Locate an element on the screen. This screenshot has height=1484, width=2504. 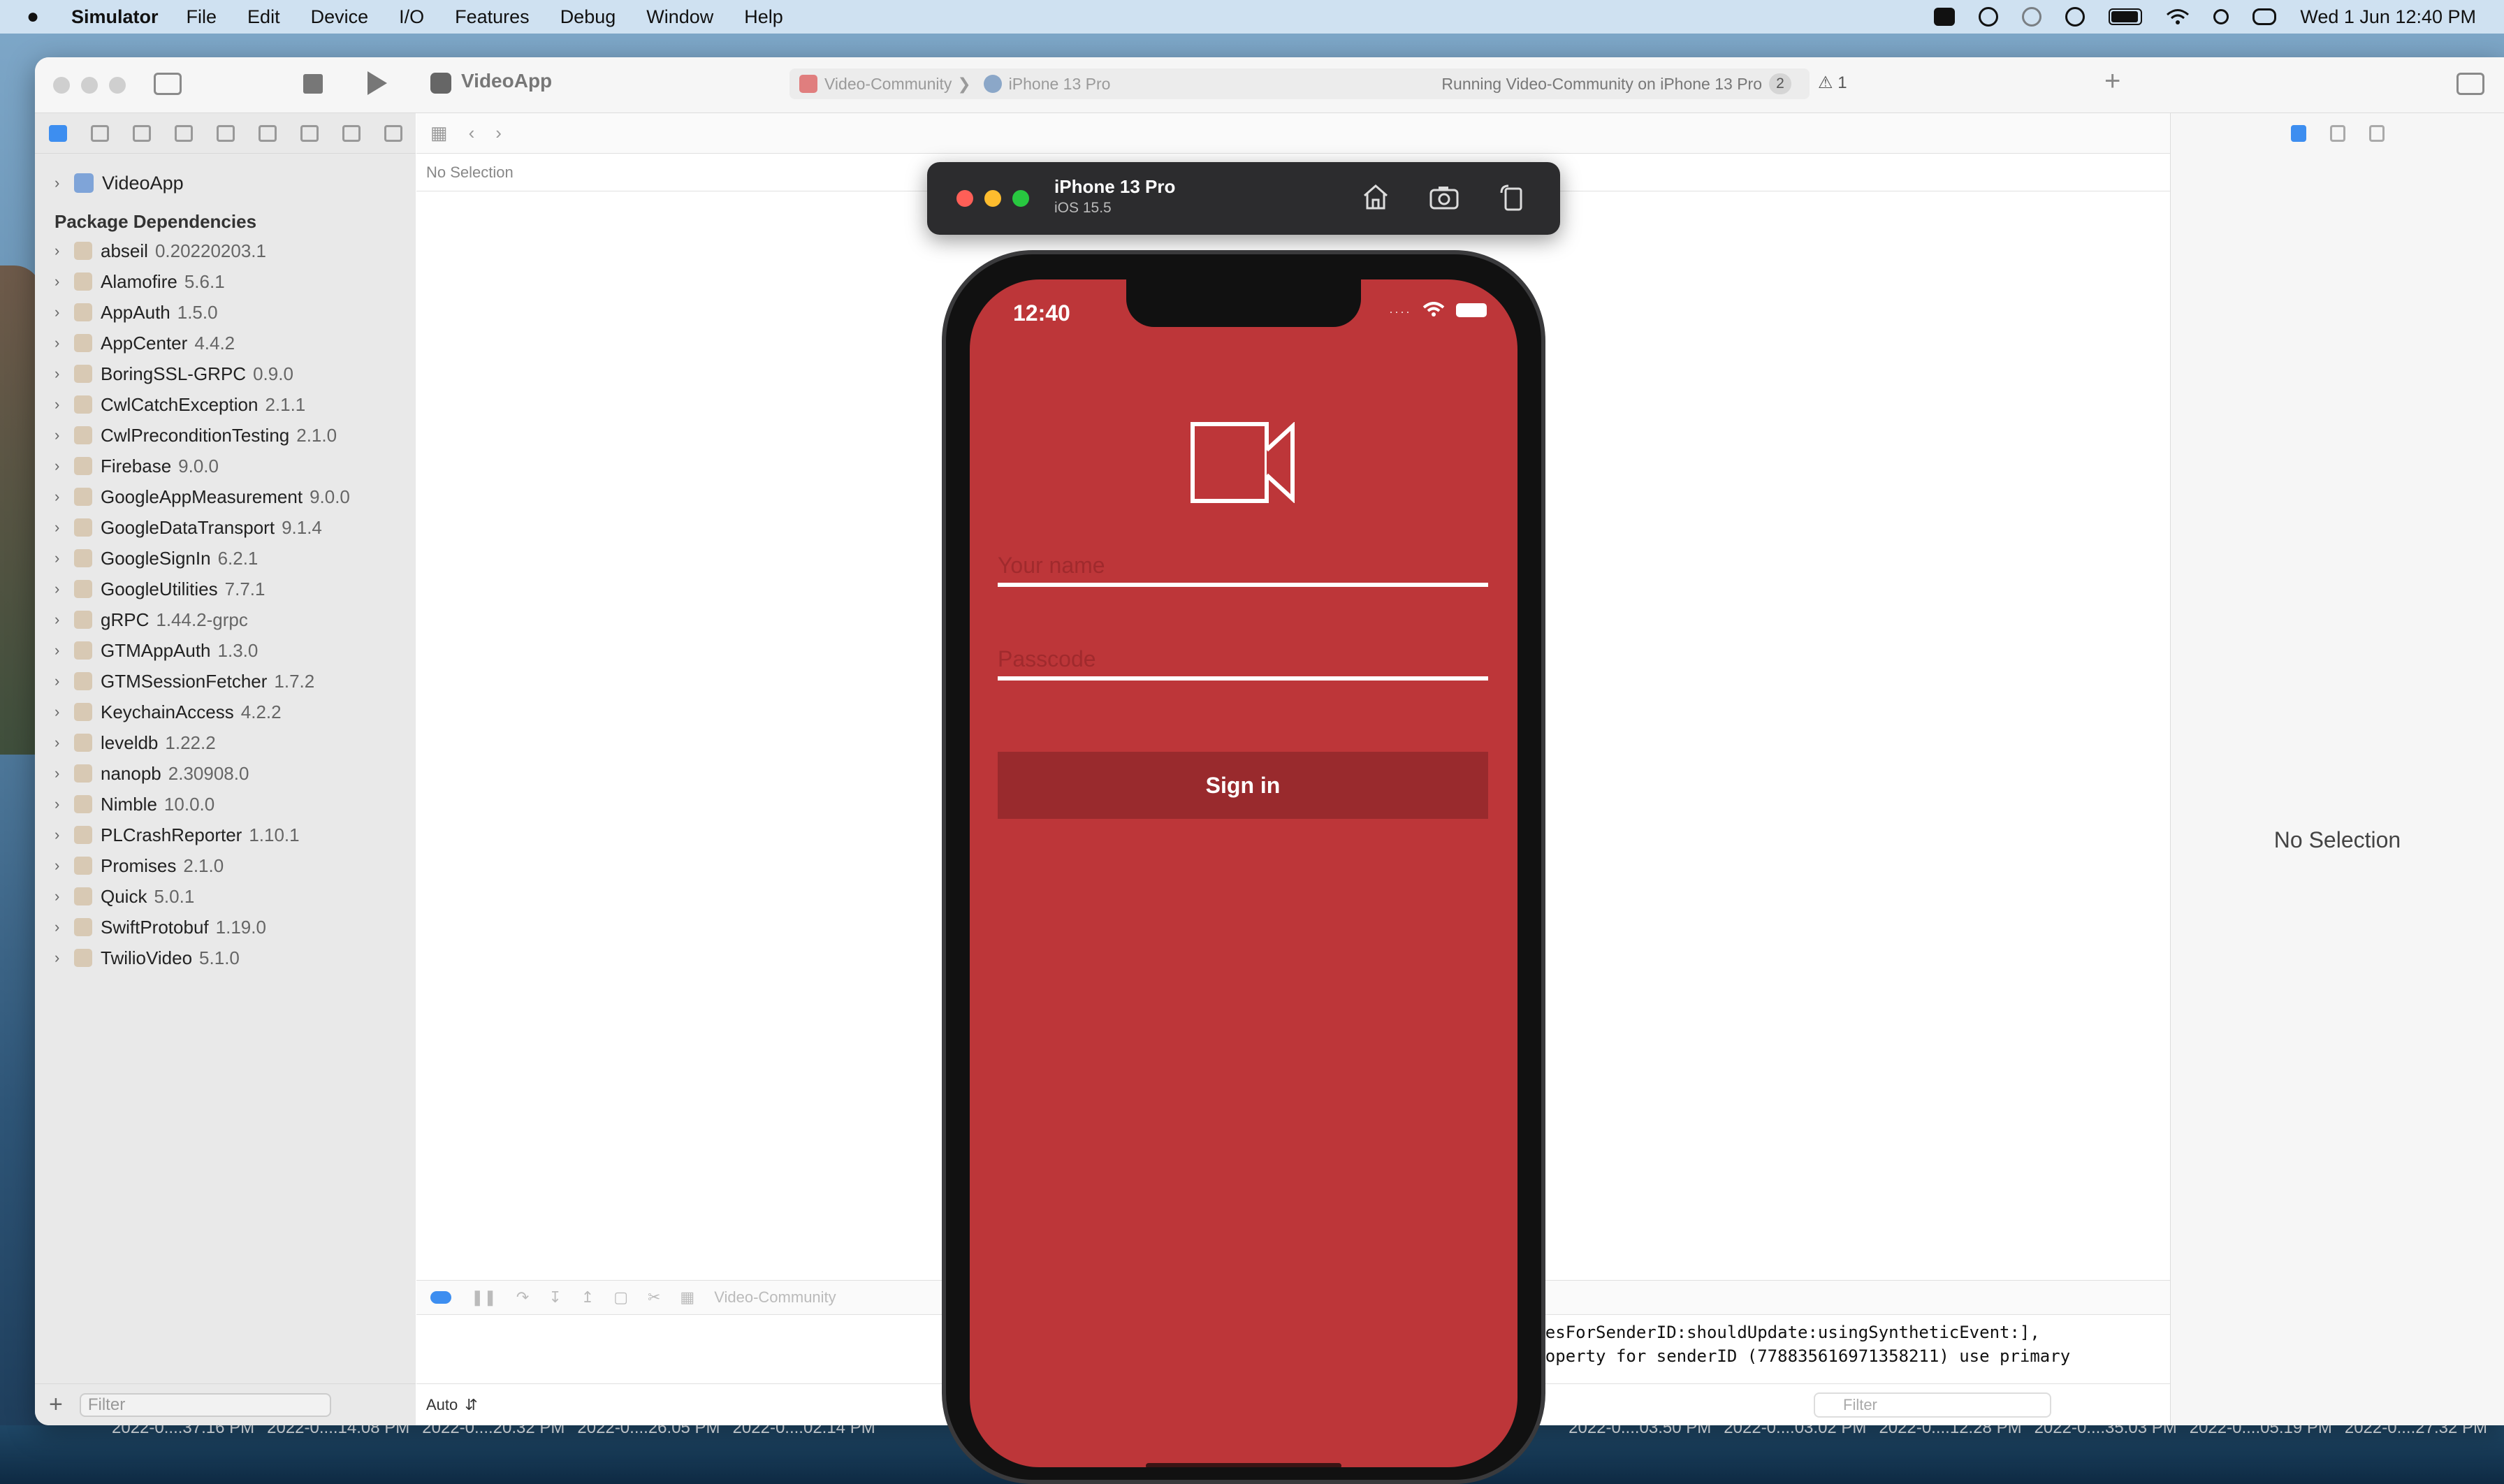
spotlight-search-icon is located at coordinates (2221, 16).